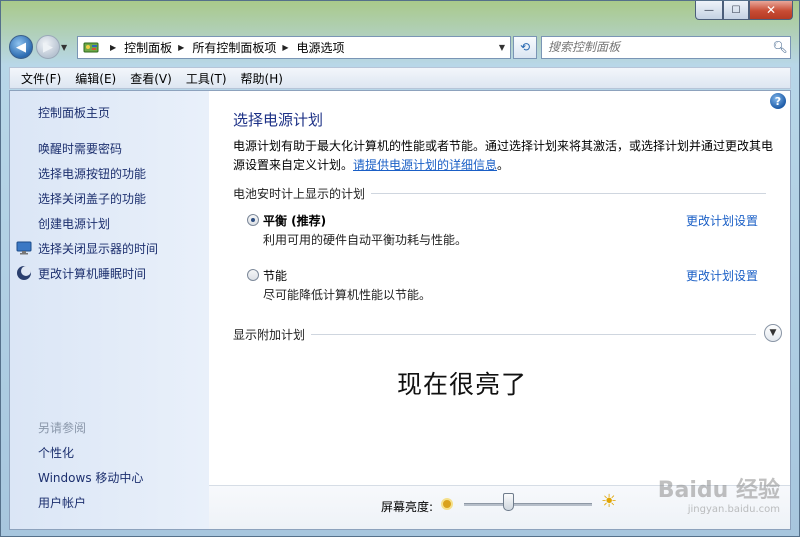 The height and width of the screenshot is (537, 800). I want to click on search-box: 🔍︎, so click(666, 47).